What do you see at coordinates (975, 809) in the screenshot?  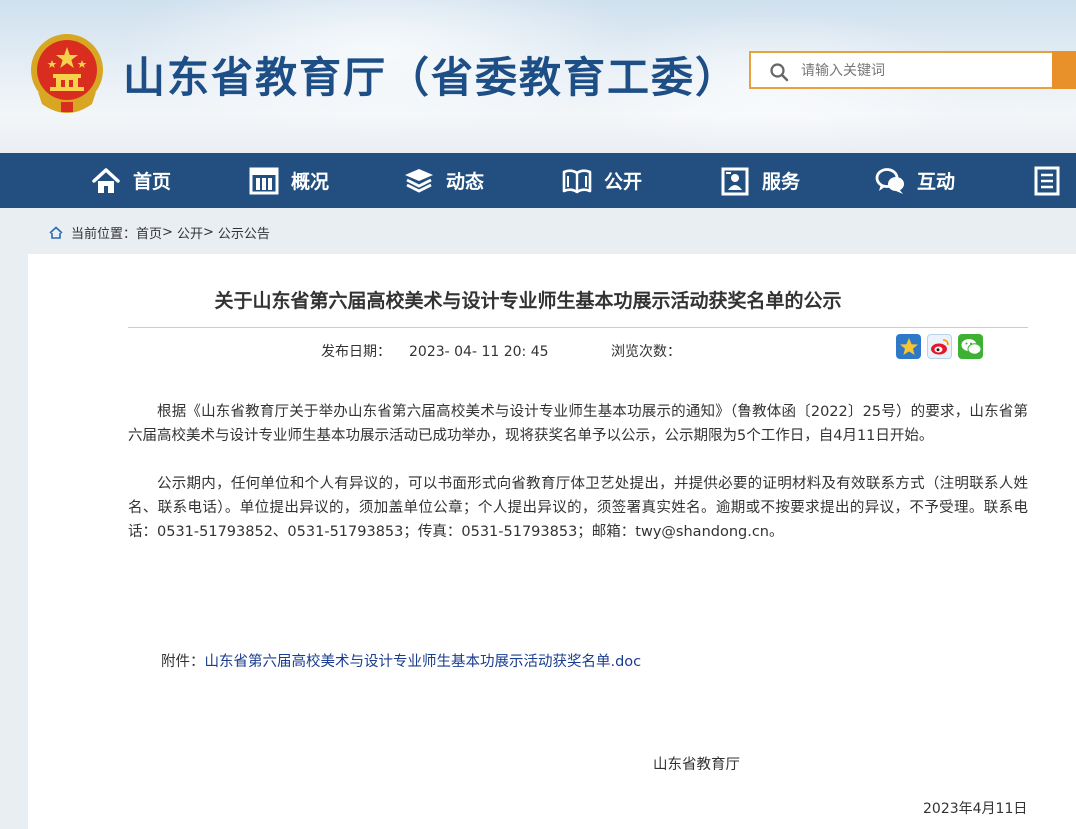 I see `sign-date: 2023年4月11日` at bounding box center [975, 809].